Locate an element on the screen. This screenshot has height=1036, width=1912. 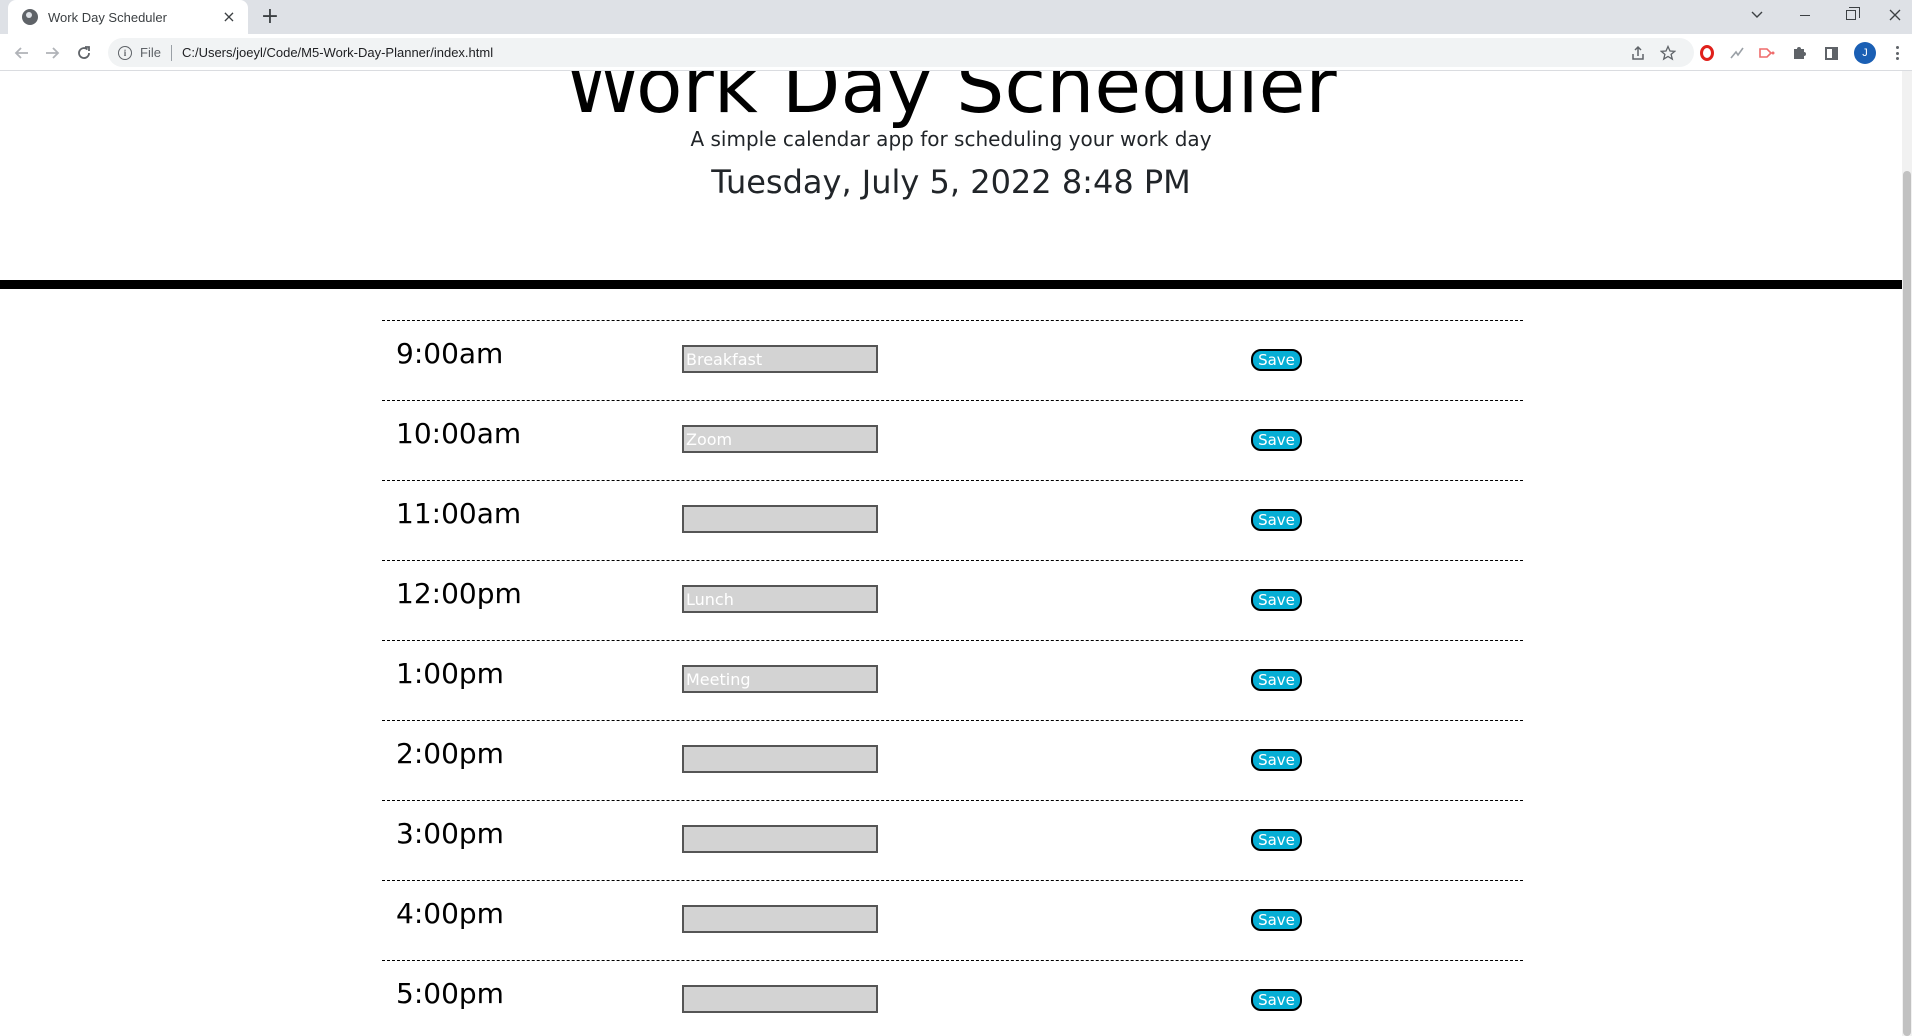
plus-icon: + is located at coordinates (270, 17).